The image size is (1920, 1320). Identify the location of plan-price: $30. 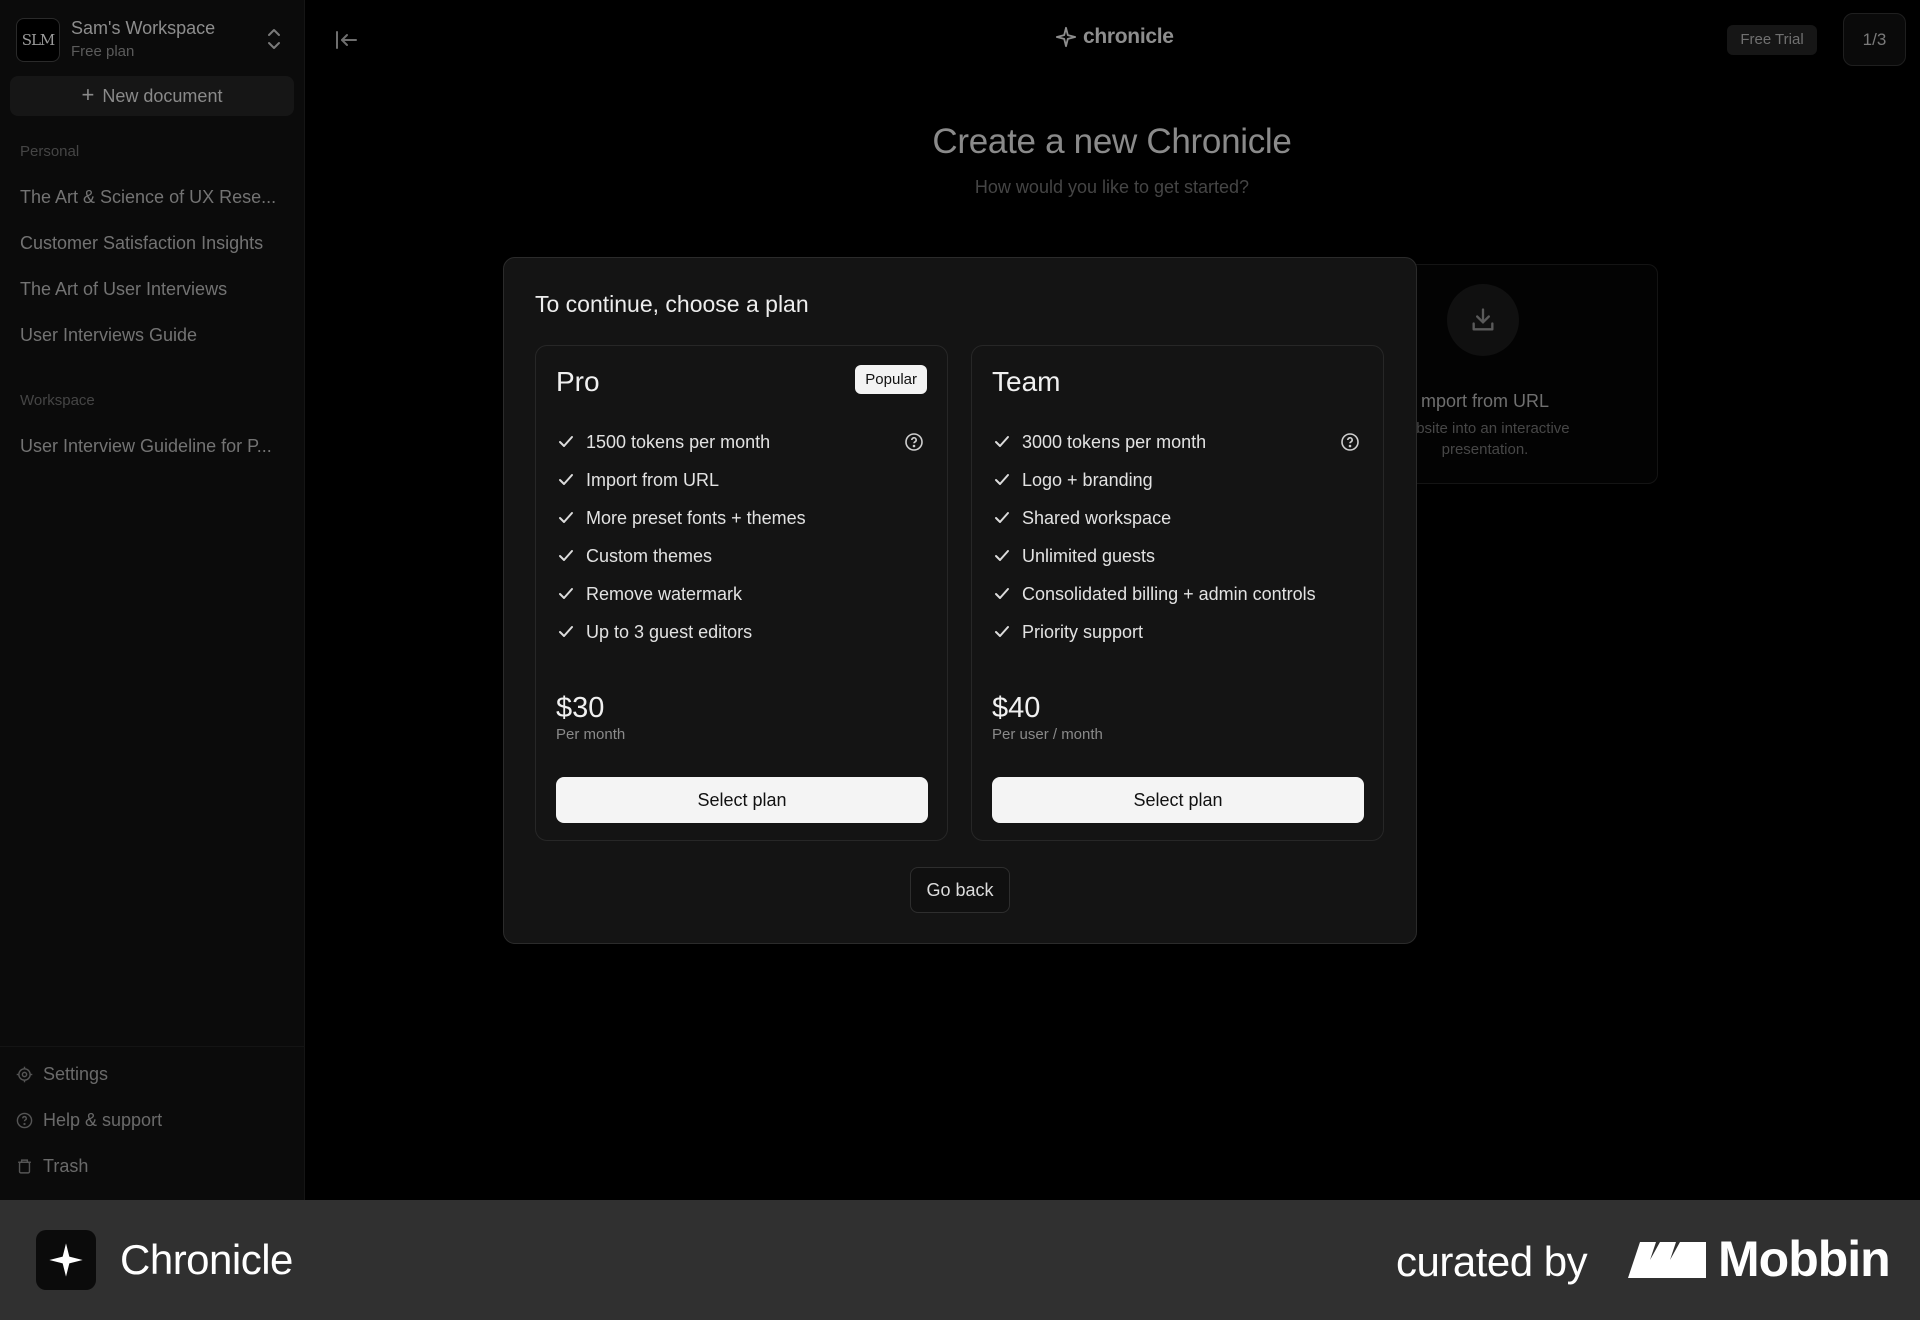
(580, 708).